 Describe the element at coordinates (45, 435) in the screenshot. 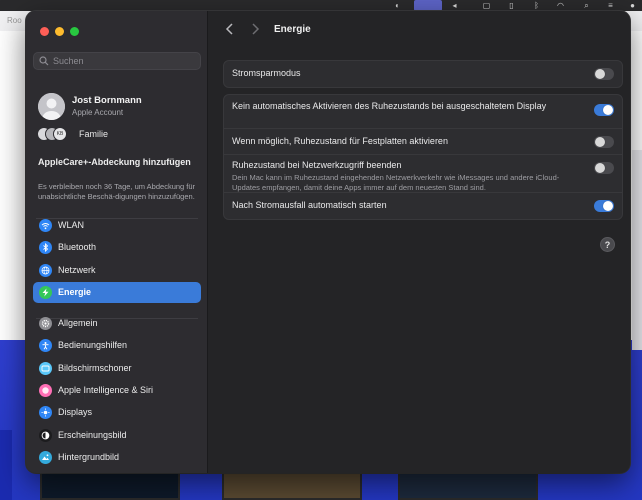

I see `appearance-icon` at that location.